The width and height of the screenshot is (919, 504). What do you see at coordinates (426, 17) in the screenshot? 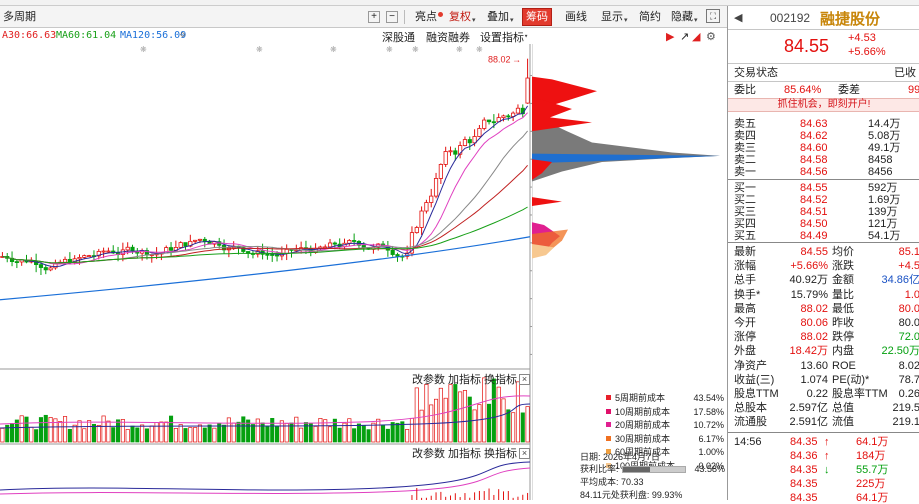
I see `highlight-button: 亮点` at bounding box center [426, 17].